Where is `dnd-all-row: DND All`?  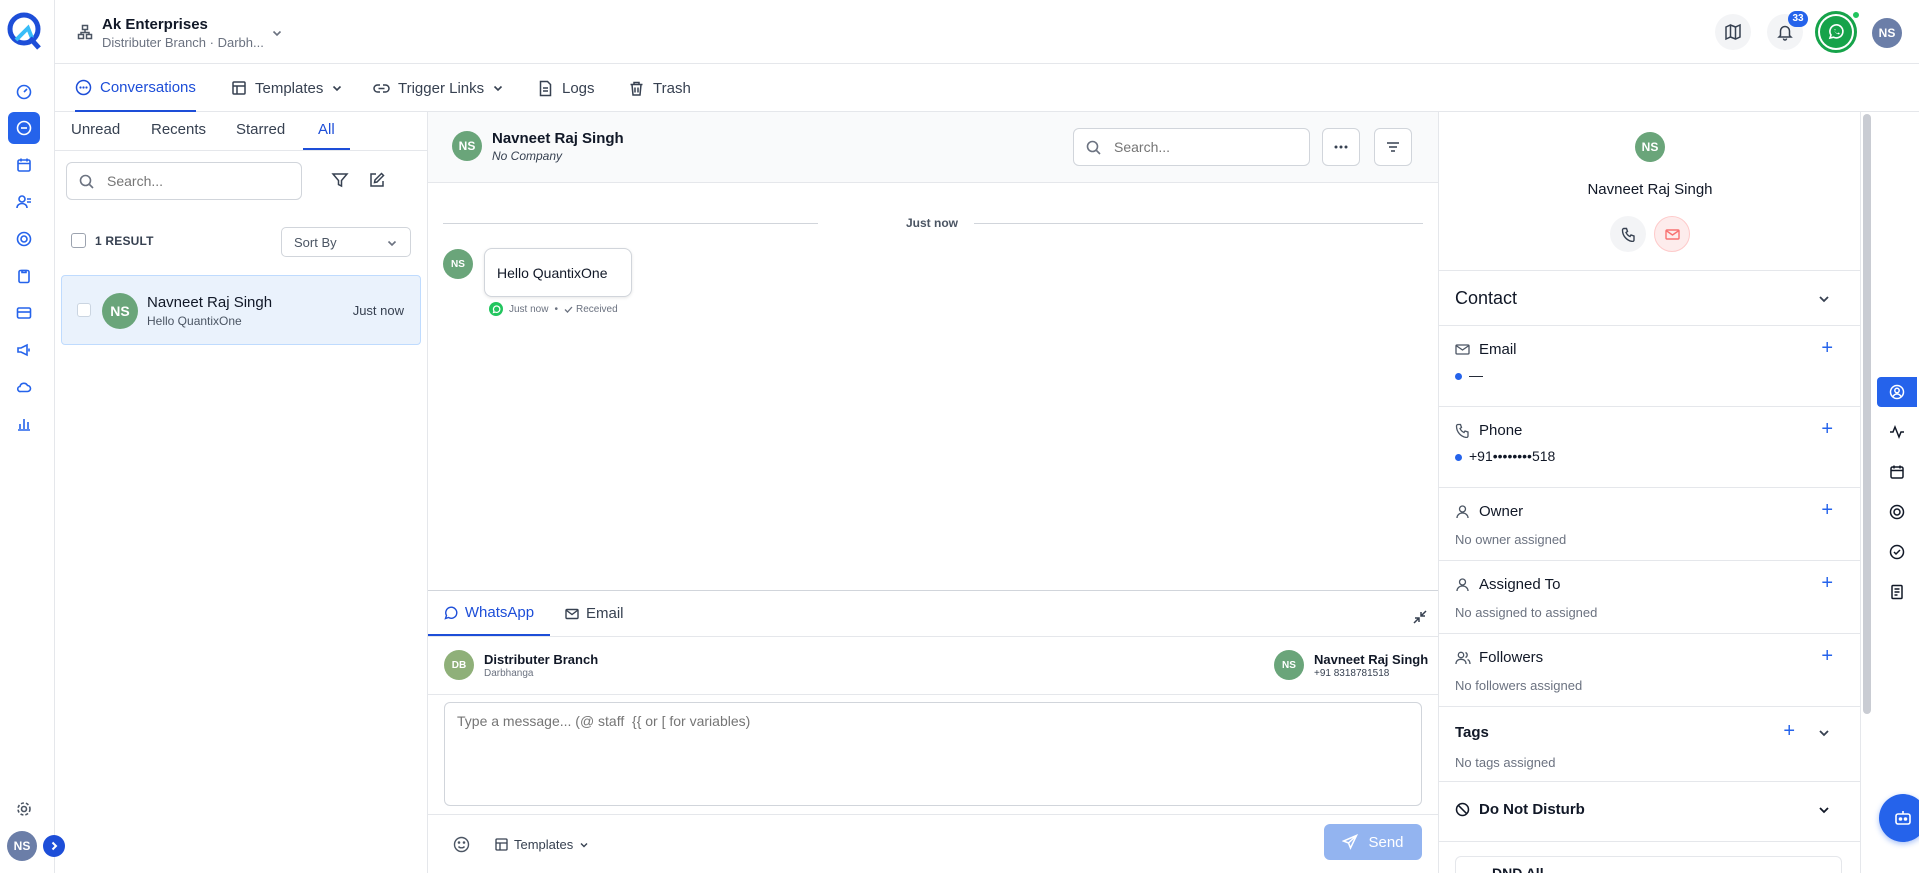
dnd-all-row: DND All is located at coordinates (1648, 864).